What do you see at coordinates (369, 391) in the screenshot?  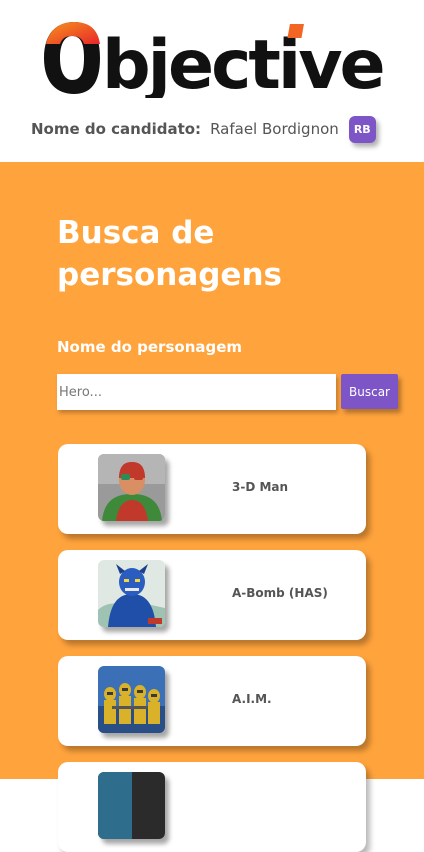 I see `search-button: Buscar` at bounding box center [369, 391].